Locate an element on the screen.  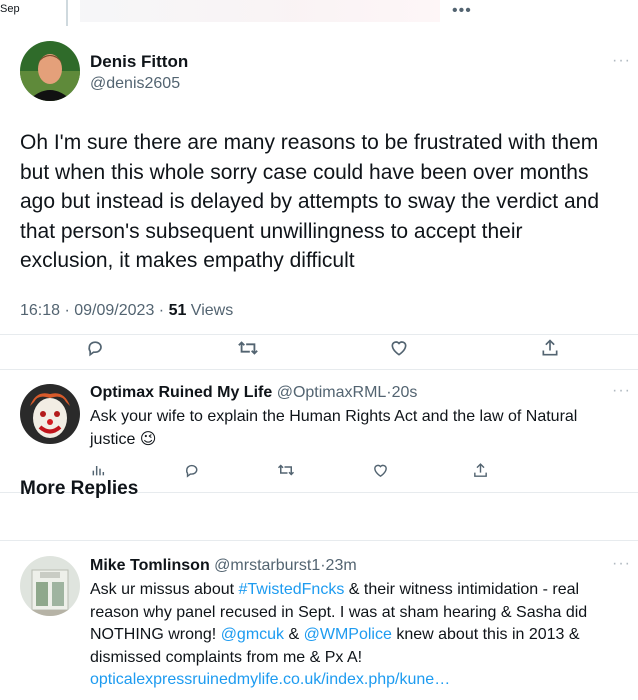
author-name: Denis Fitton is located at coordinates (139, 62).